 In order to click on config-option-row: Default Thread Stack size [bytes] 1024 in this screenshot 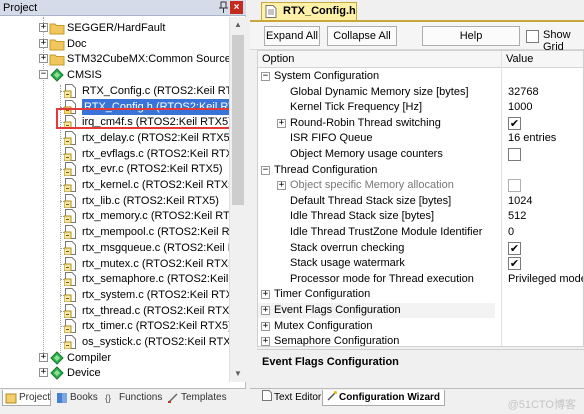, I will do `click(420, 201)`.